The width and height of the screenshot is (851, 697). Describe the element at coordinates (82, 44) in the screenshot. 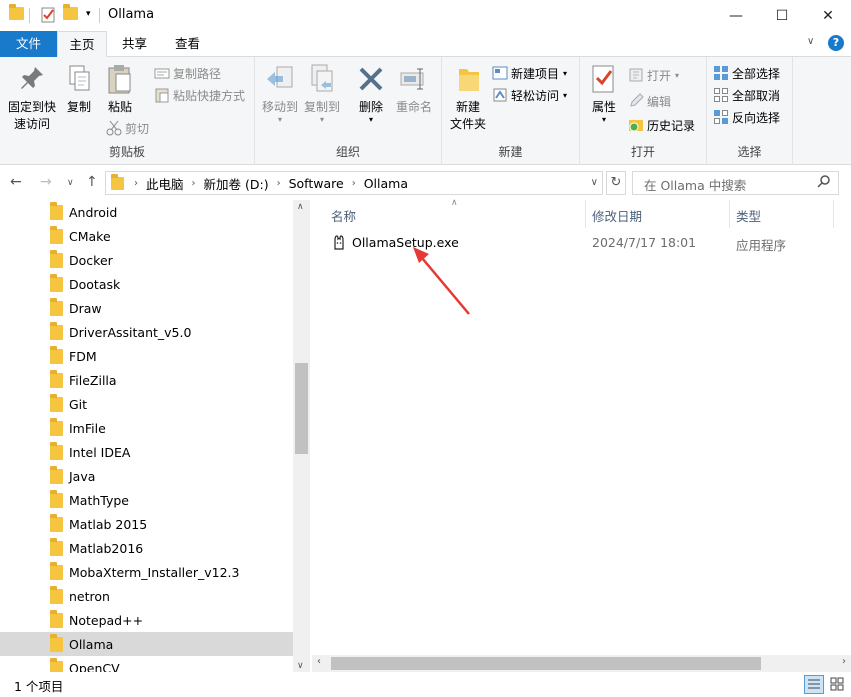

I see `tab-home: 主页` at that location.